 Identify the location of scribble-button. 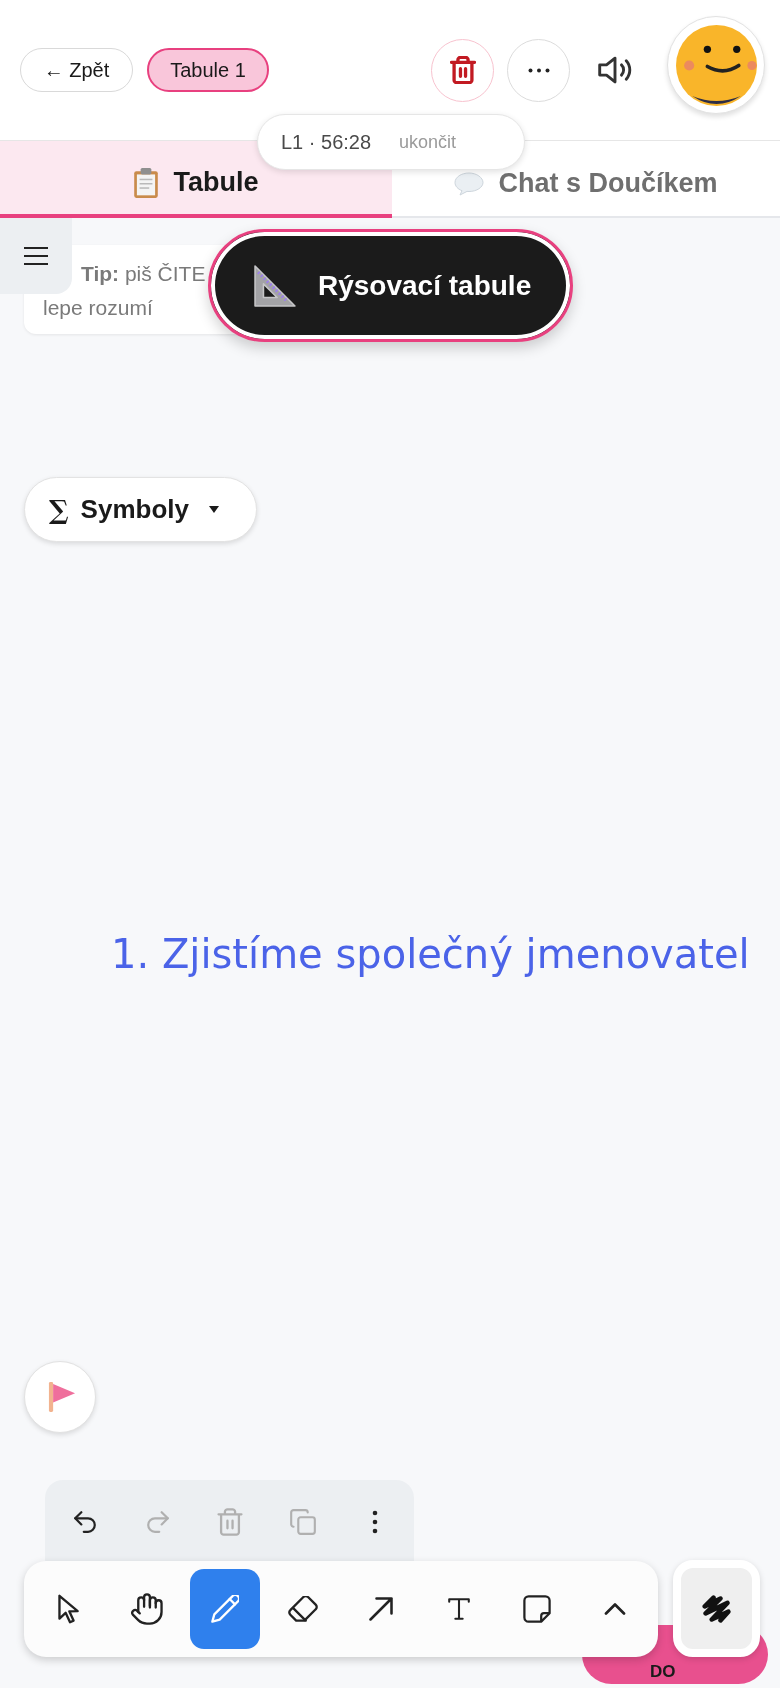
(716, 1608).